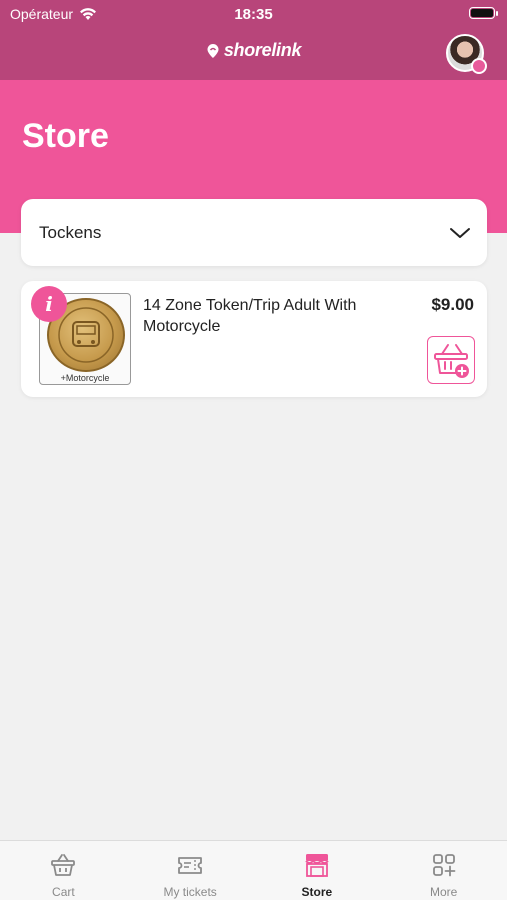  What do you see at coordinates (213, 50) in the screenshot?
I see `shorelink-mark-icon` at bounding box center [213, 50].